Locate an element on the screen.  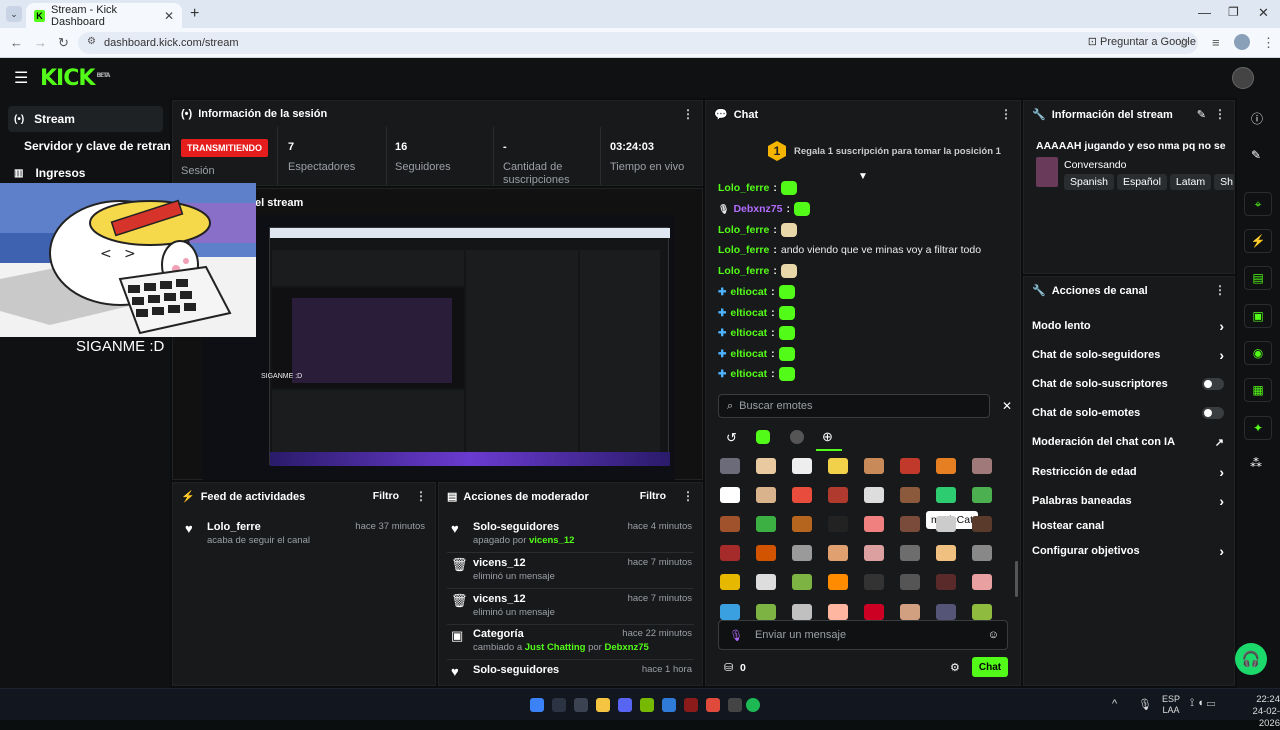
url-field: ⚙ dashboard.kick.com/stream is located at coordinates (638, 43).